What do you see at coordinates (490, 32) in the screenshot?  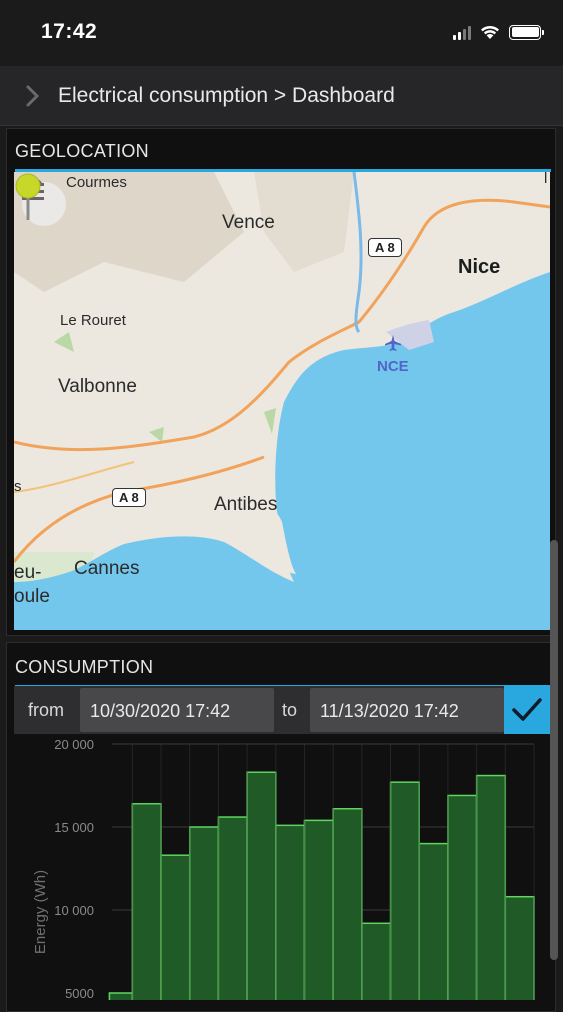 I see `wifi-icon` at bounding box center [490, 32].